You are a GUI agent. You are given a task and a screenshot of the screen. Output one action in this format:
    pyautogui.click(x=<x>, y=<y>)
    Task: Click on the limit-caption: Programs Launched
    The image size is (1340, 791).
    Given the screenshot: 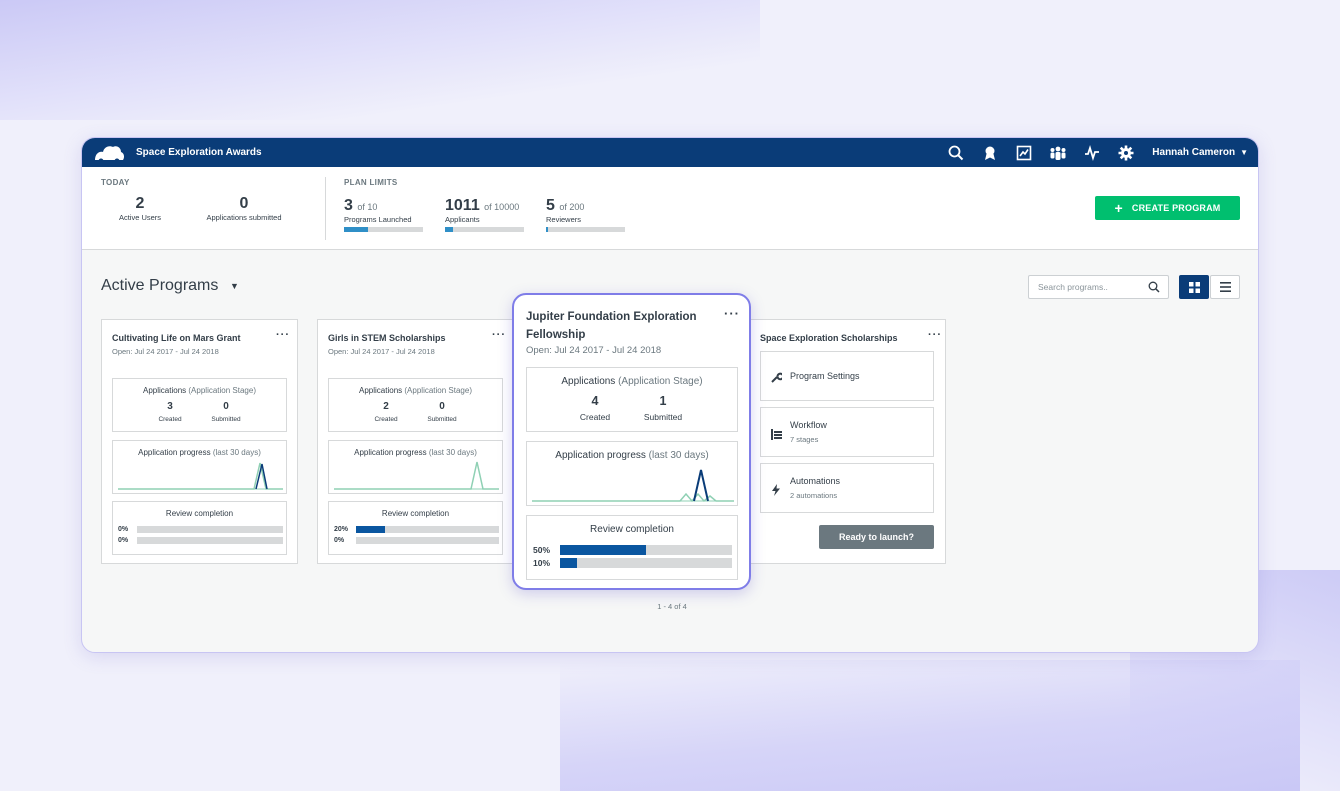 What is the action you would take?
    pyautogui.click(x=378, y=219)
    